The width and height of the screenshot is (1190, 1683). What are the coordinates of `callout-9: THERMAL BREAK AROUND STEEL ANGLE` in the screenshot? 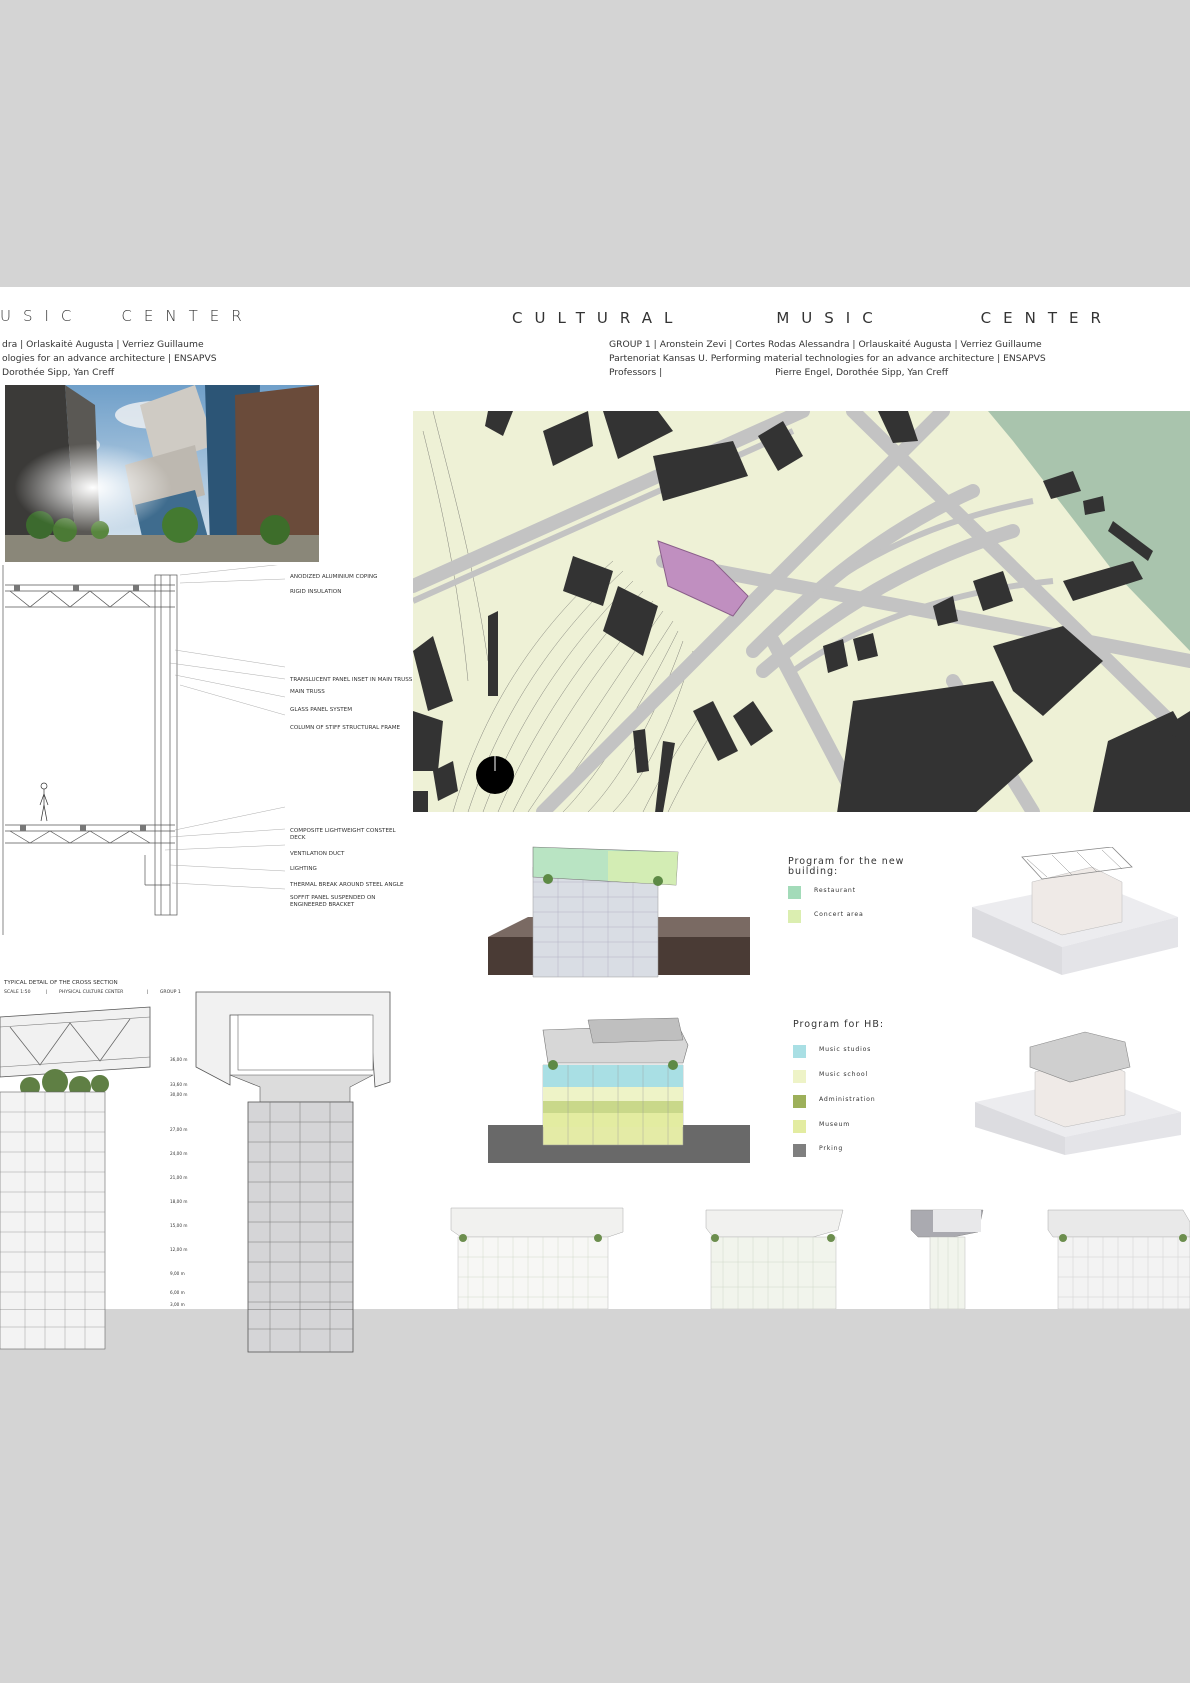 It's located at (347, 885).